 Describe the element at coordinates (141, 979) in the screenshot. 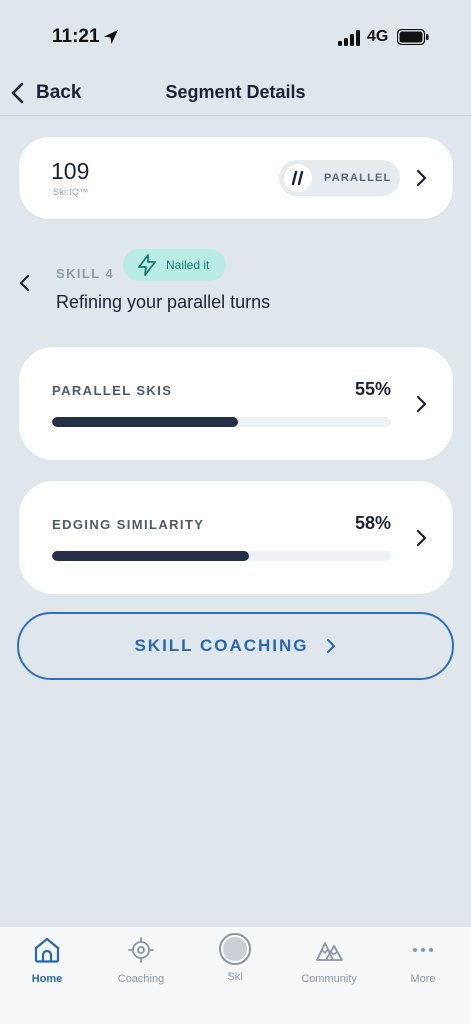

I see `tab-label: Coaching` at that location.